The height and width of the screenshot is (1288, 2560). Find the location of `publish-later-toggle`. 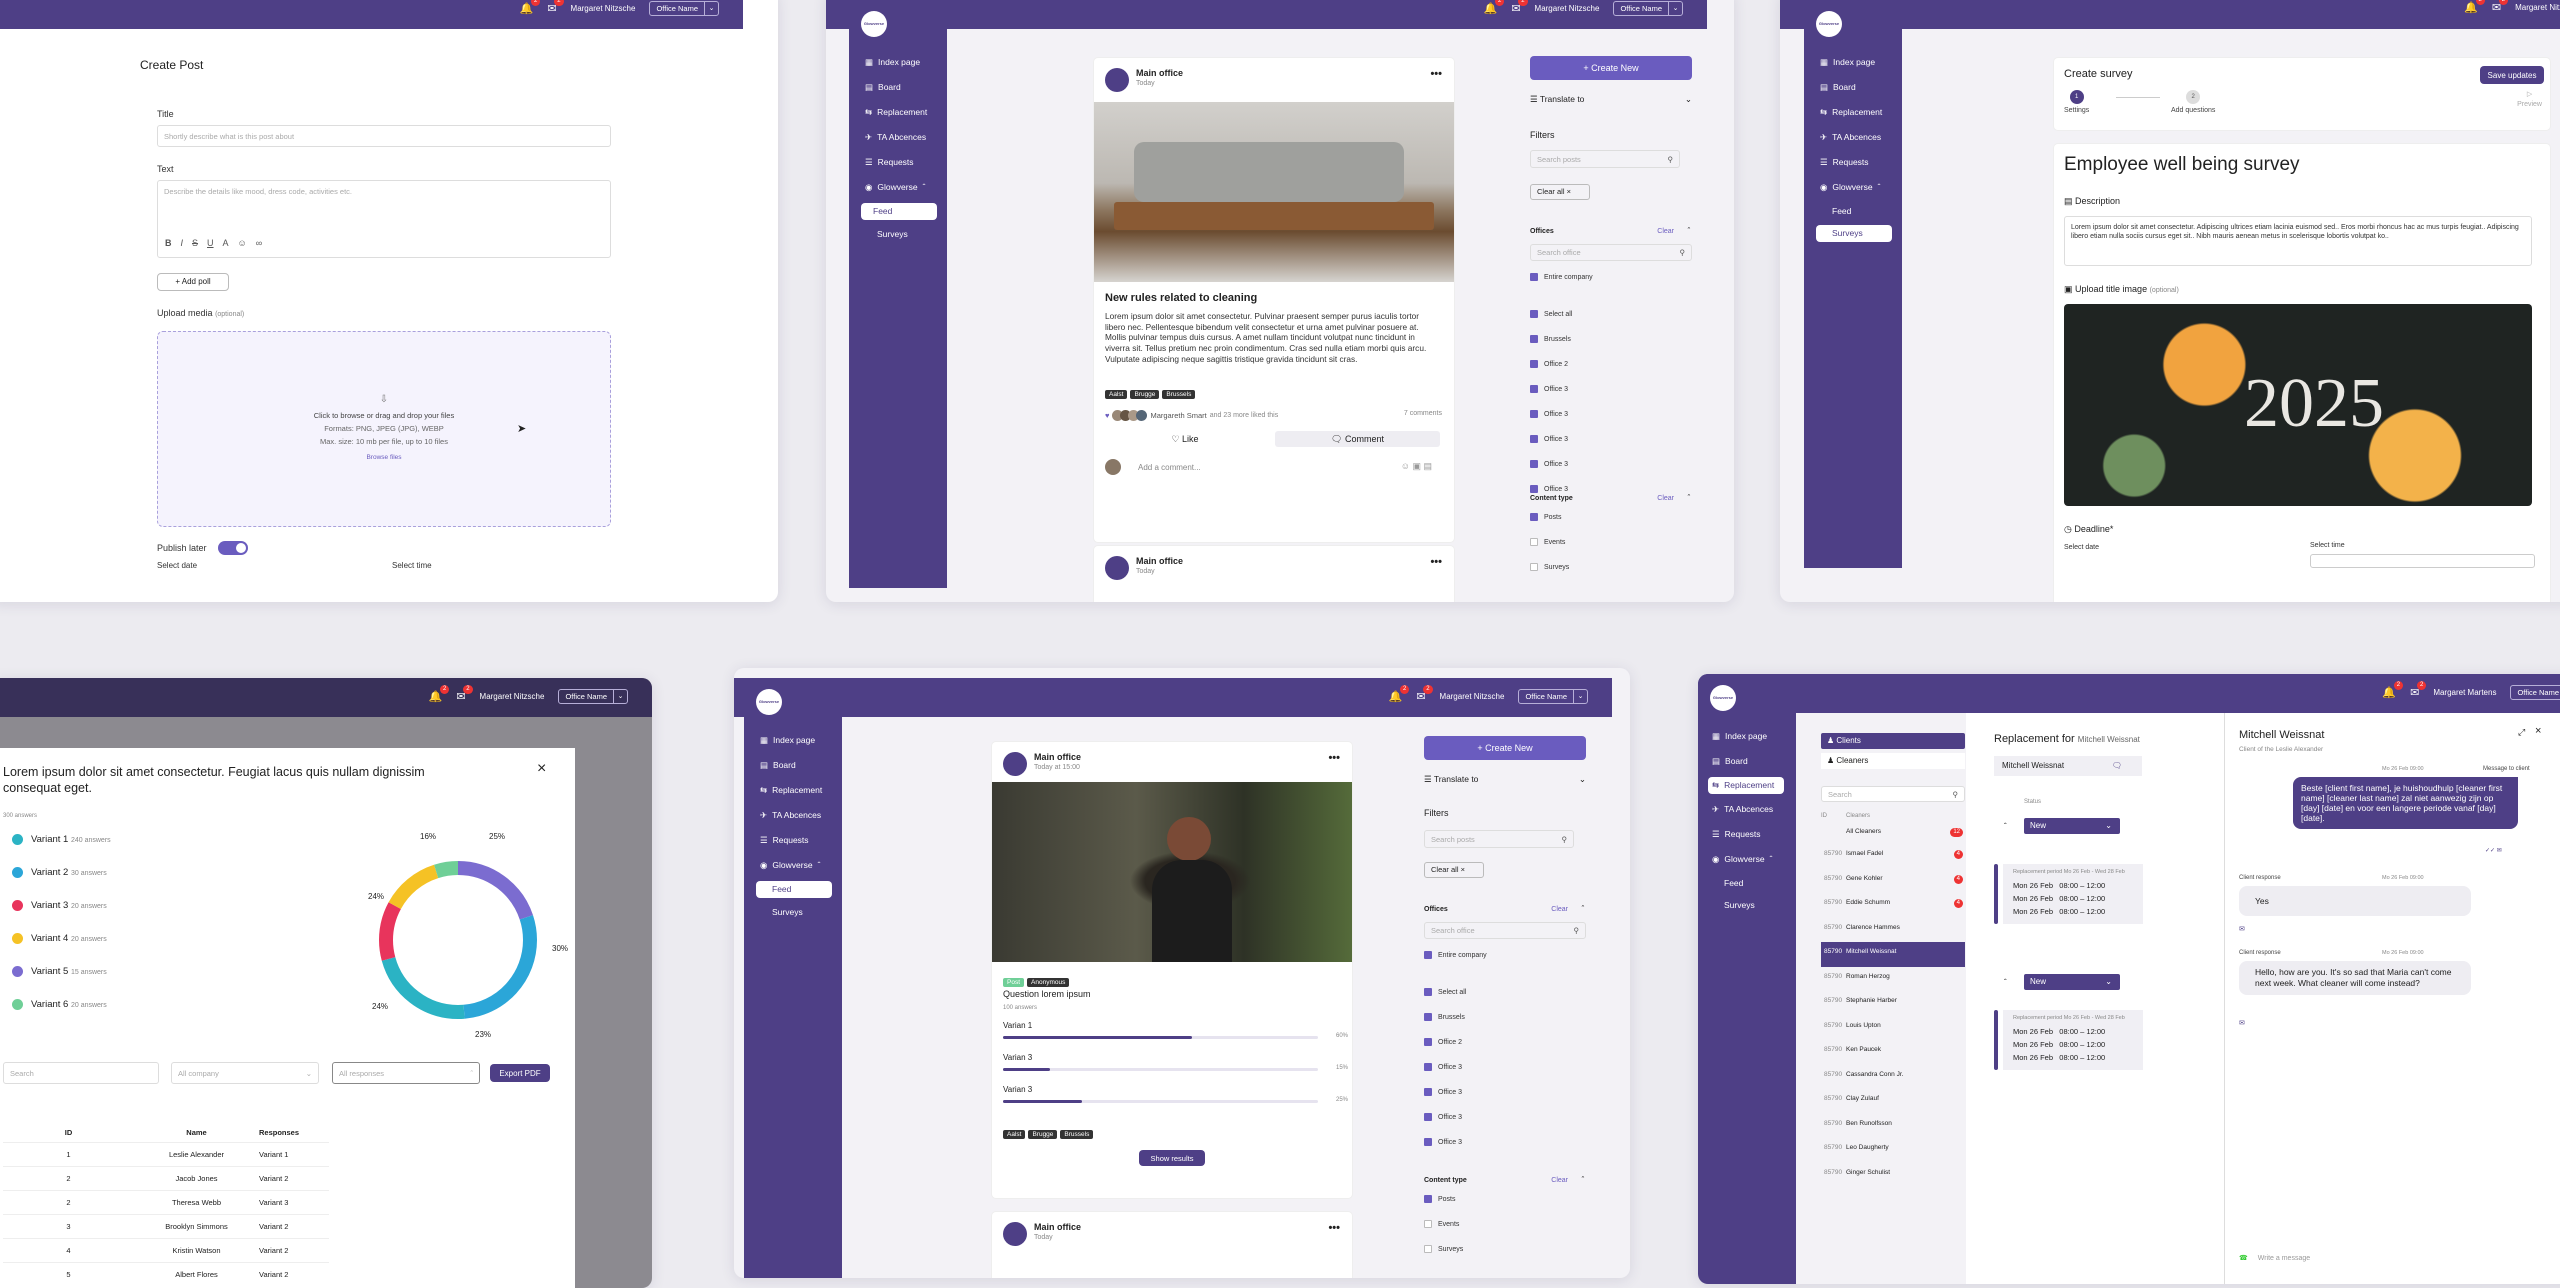

publish-later-toggle is located at coordinates (233, 548).